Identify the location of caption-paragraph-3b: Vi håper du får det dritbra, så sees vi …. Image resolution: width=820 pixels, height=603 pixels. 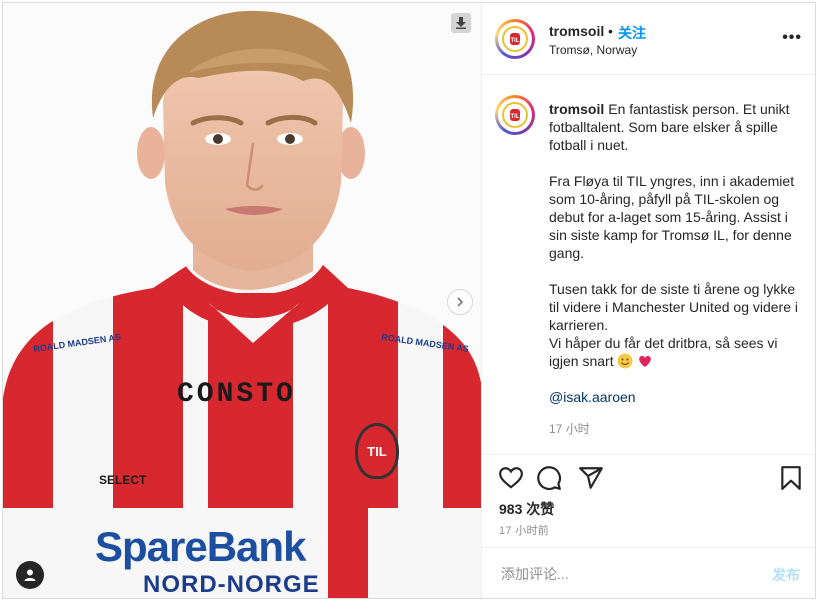
(663, 352).